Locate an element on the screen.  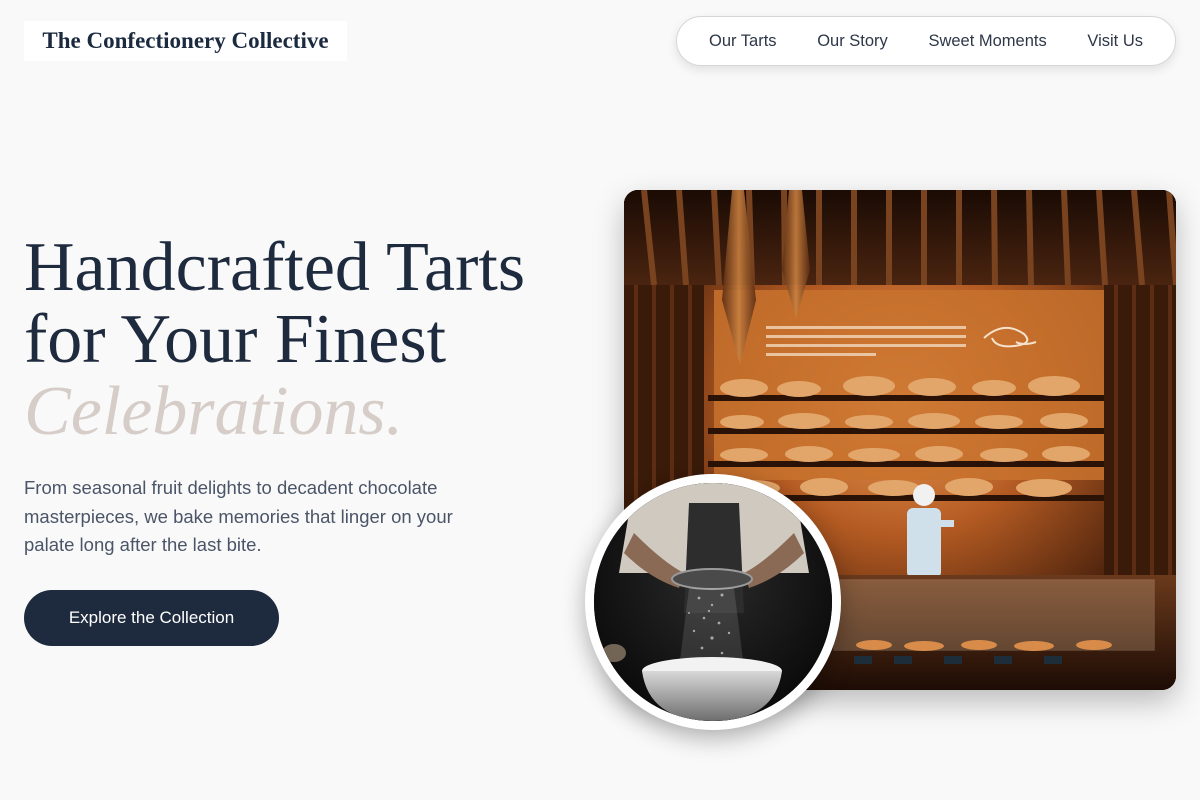
flour-sifting-image is located at coordinates (713, 602).